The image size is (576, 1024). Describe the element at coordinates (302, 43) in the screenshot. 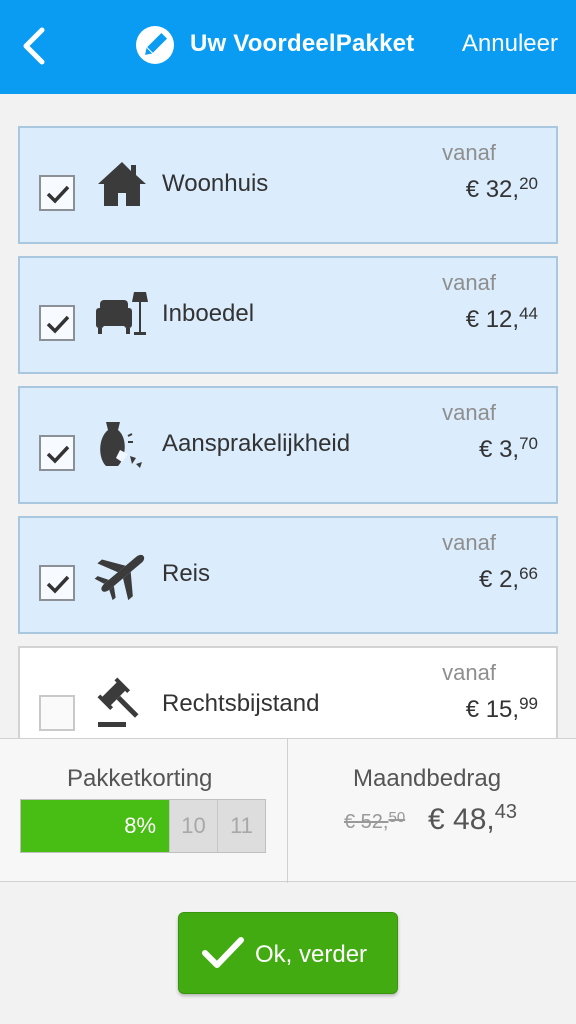

I see `page-title: Uw VoordeelPakket` at that location.